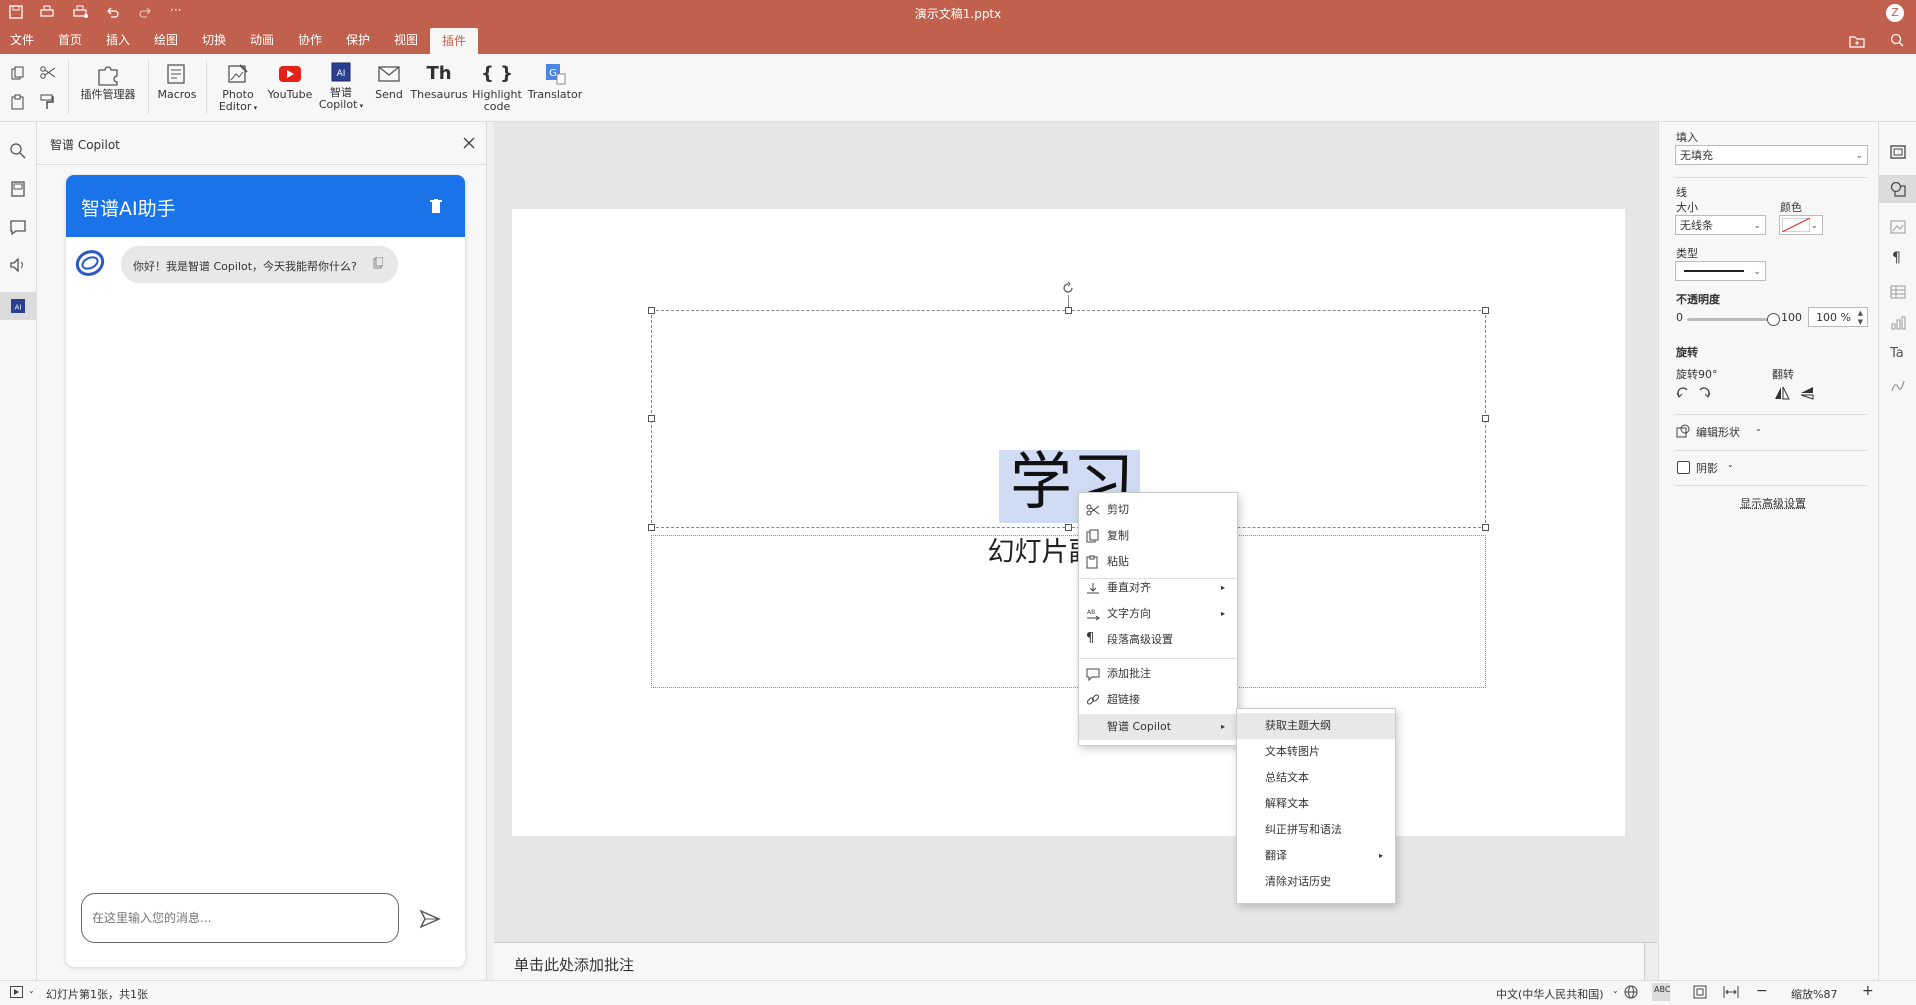 The image size is (1916, 1005). Describe the element at coordinates (1316, 804) in the screenshot. I see `submenu-explain: 解释文本` at that location.